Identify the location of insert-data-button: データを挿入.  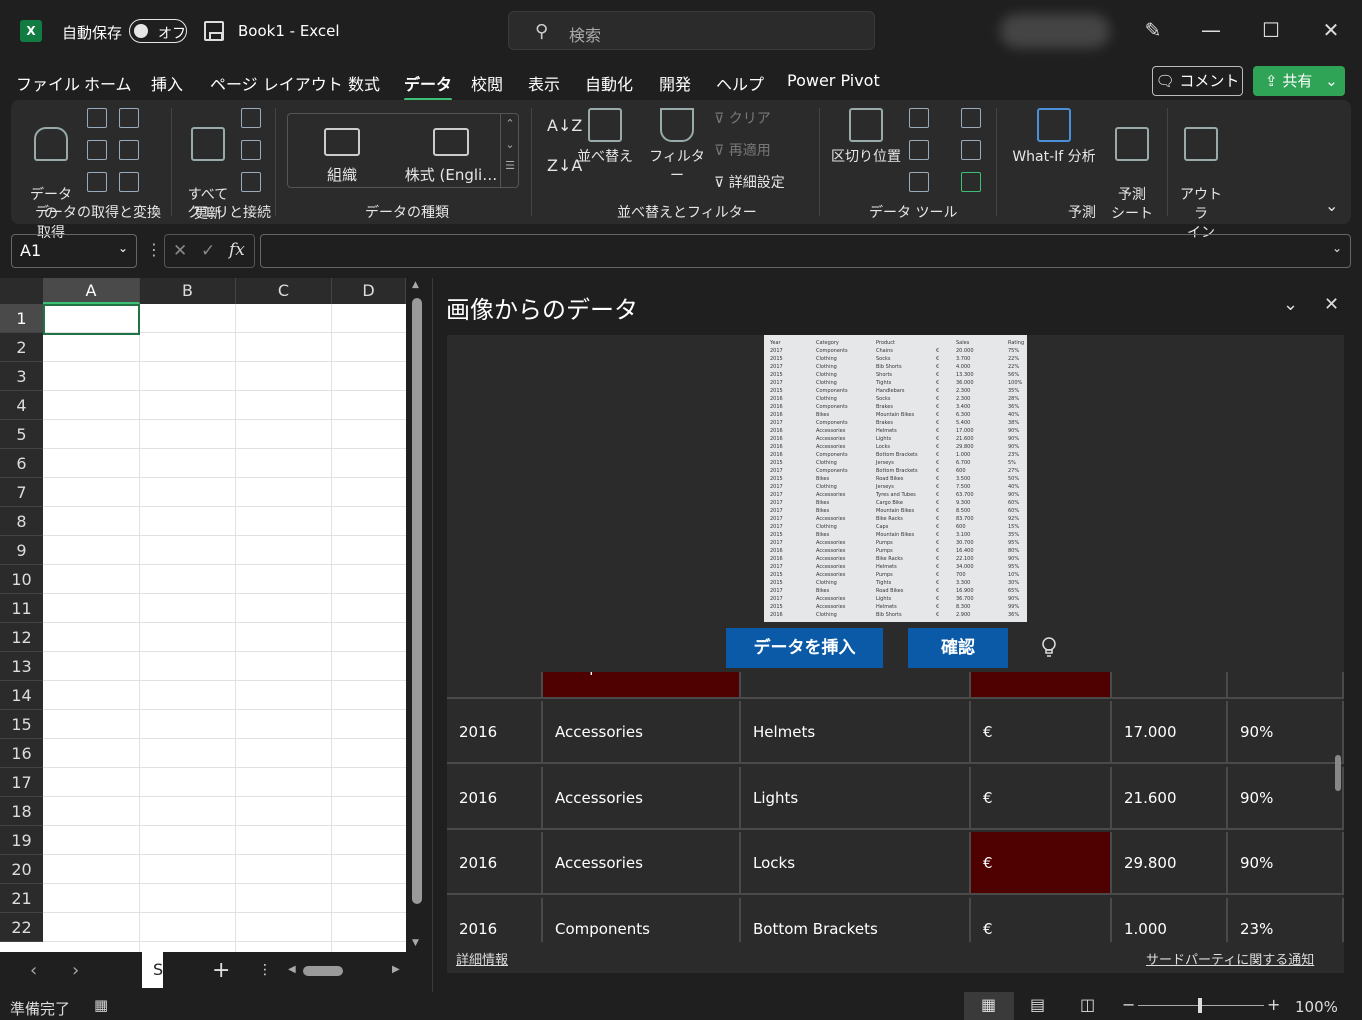
(804, 648).